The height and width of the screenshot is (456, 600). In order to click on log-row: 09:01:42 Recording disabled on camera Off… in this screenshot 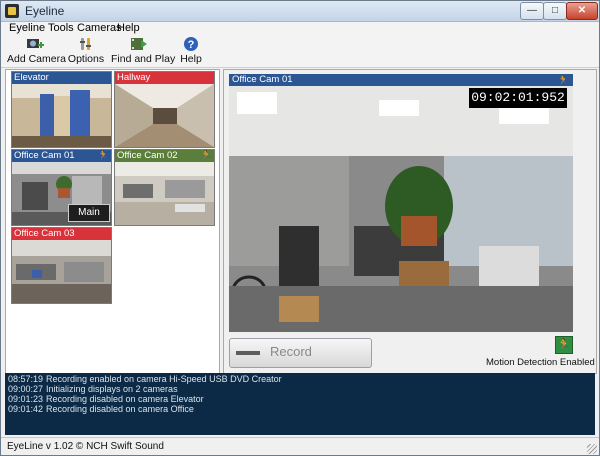, I will do `click(101, 409)`.